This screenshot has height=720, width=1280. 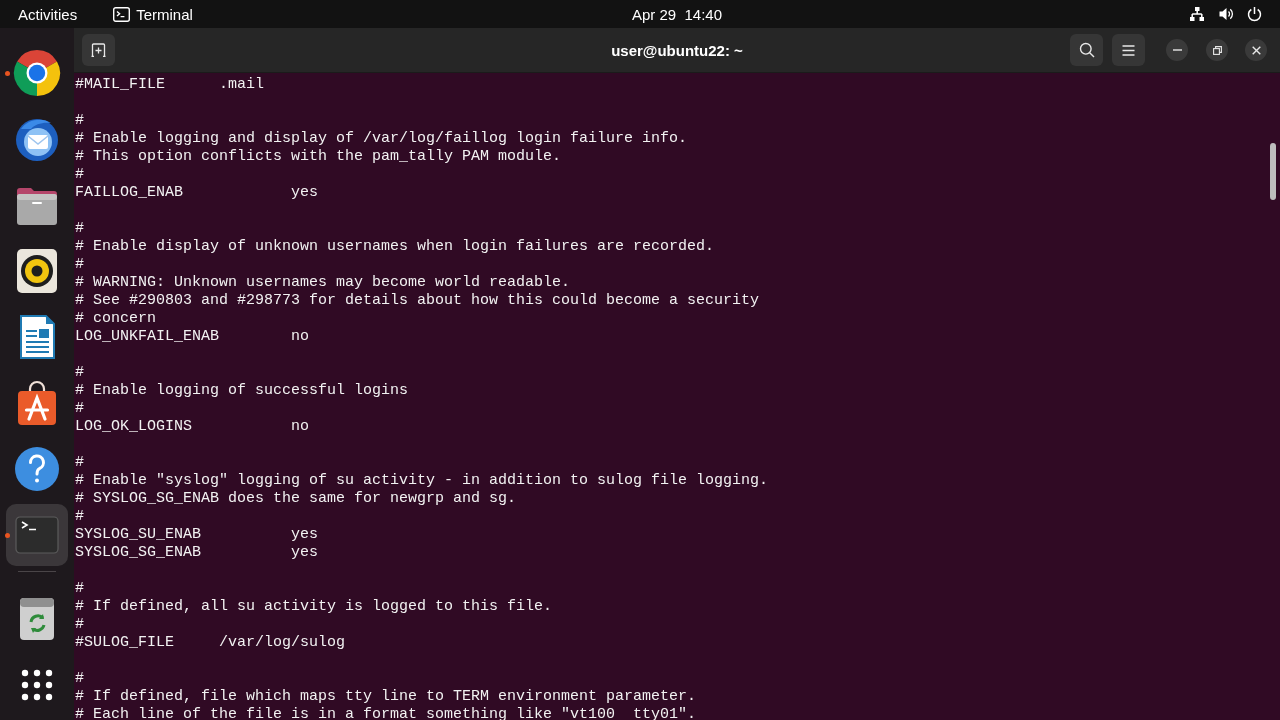 I want to click on terminal-line: # SYSLOG_SG_ENAB does the same for newgrp and sg., so click(x=296, y=499).